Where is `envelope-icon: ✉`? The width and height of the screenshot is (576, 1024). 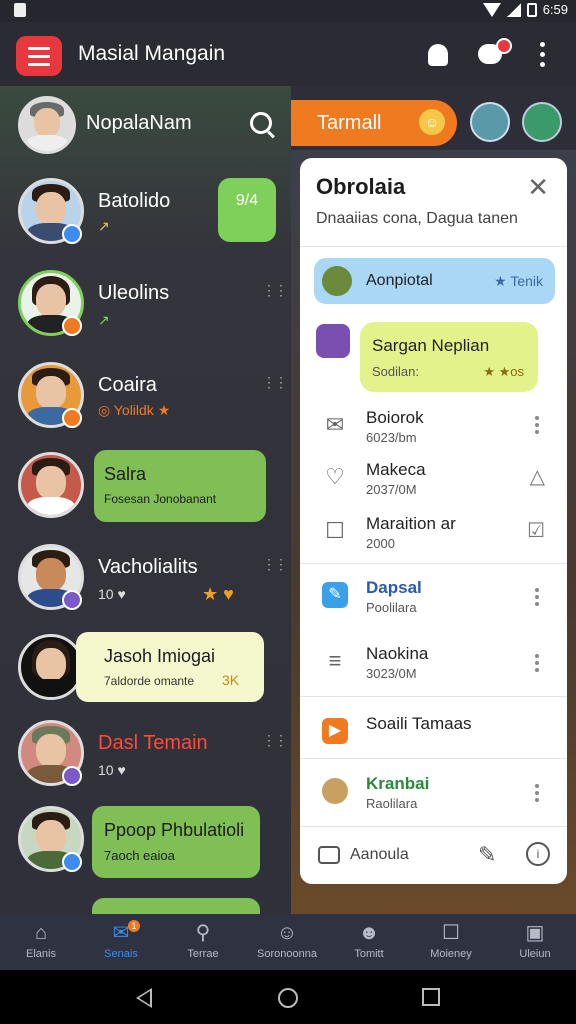
envelope-icon: ✉ is located at coordinates (335, 424).